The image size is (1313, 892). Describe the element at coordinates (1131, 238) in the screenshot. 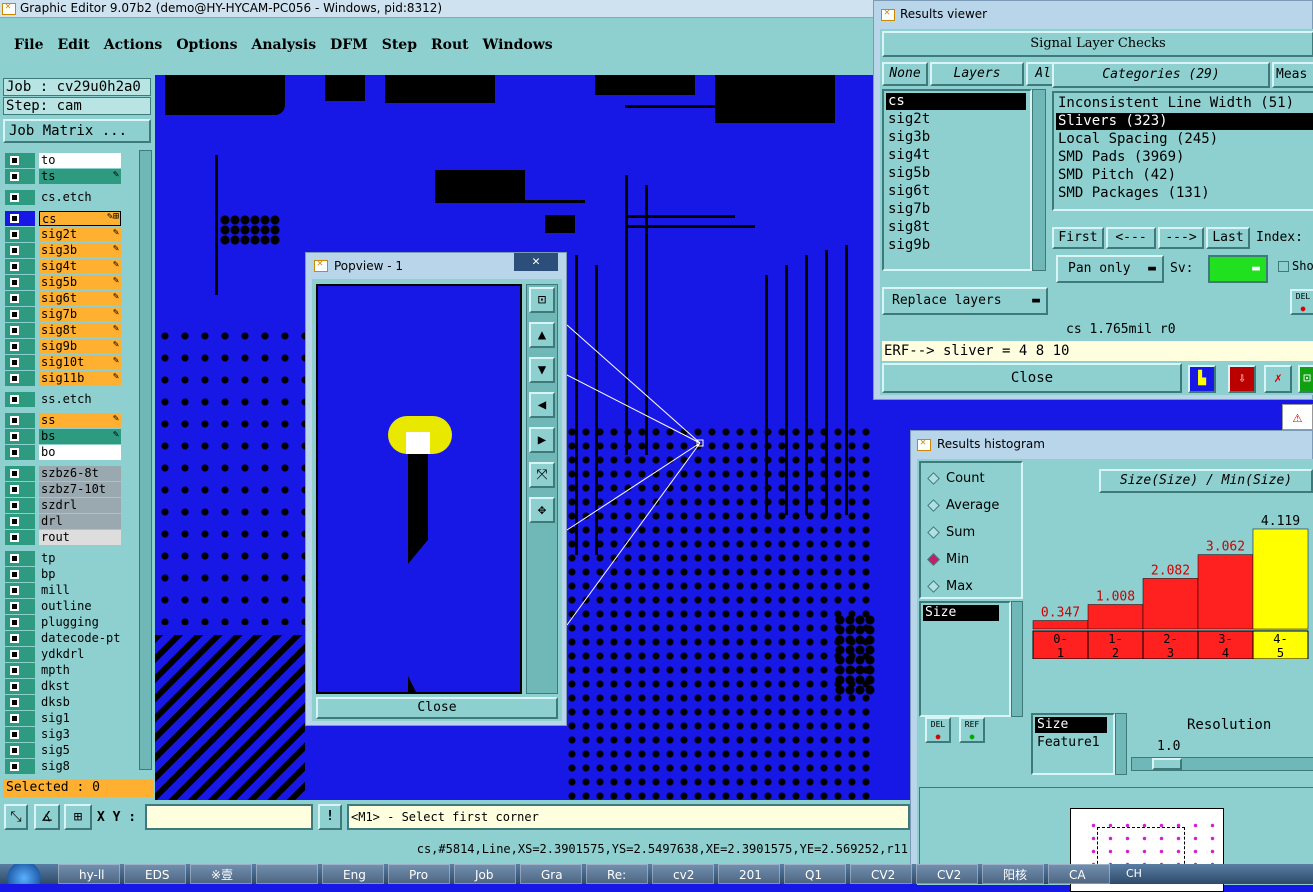

I see `prev-button: <---` at that location.